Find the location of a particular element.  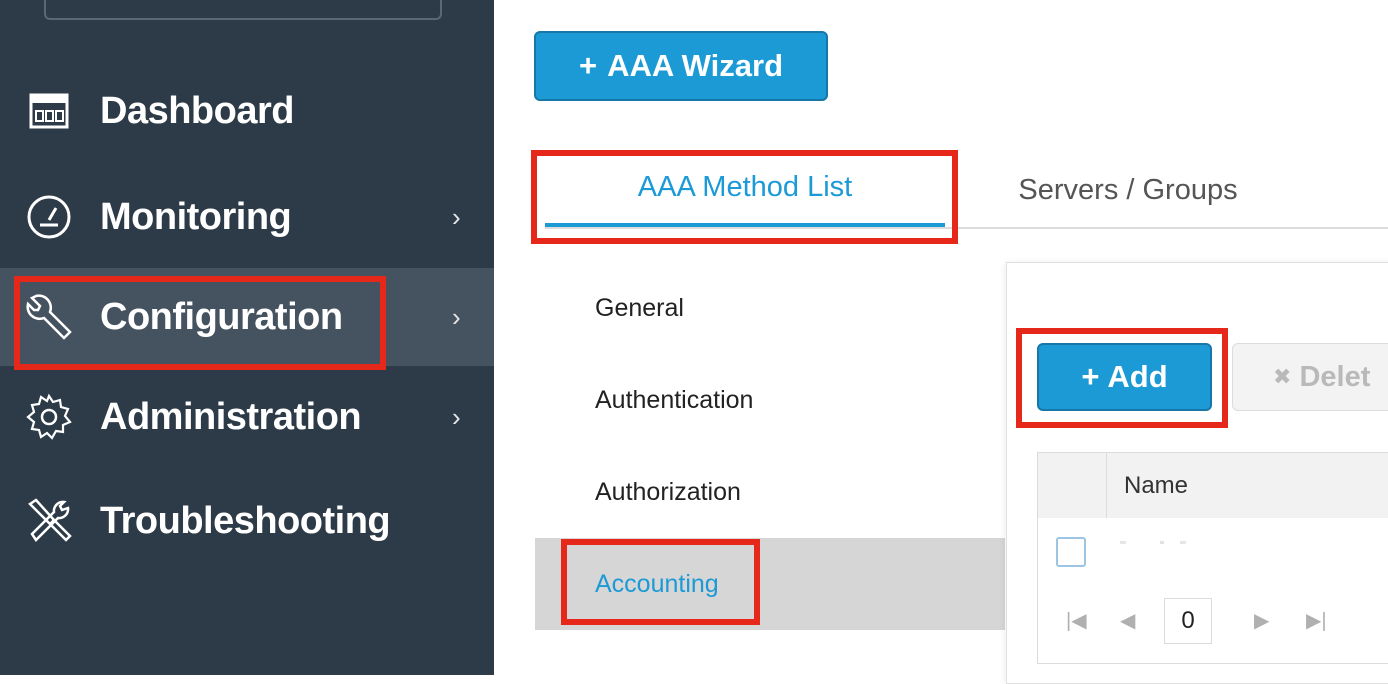

gauge-icon is located at coordinates (49, 217).